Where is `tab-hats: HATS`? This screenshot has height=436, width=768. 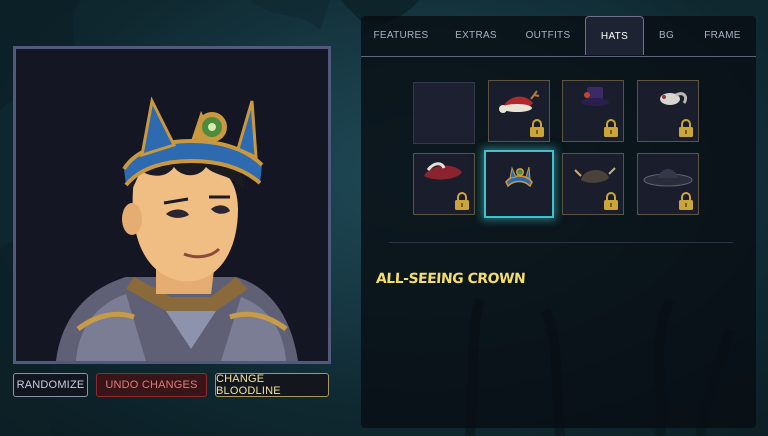
tab-hats: HATS is located at coordinates (614, 35).